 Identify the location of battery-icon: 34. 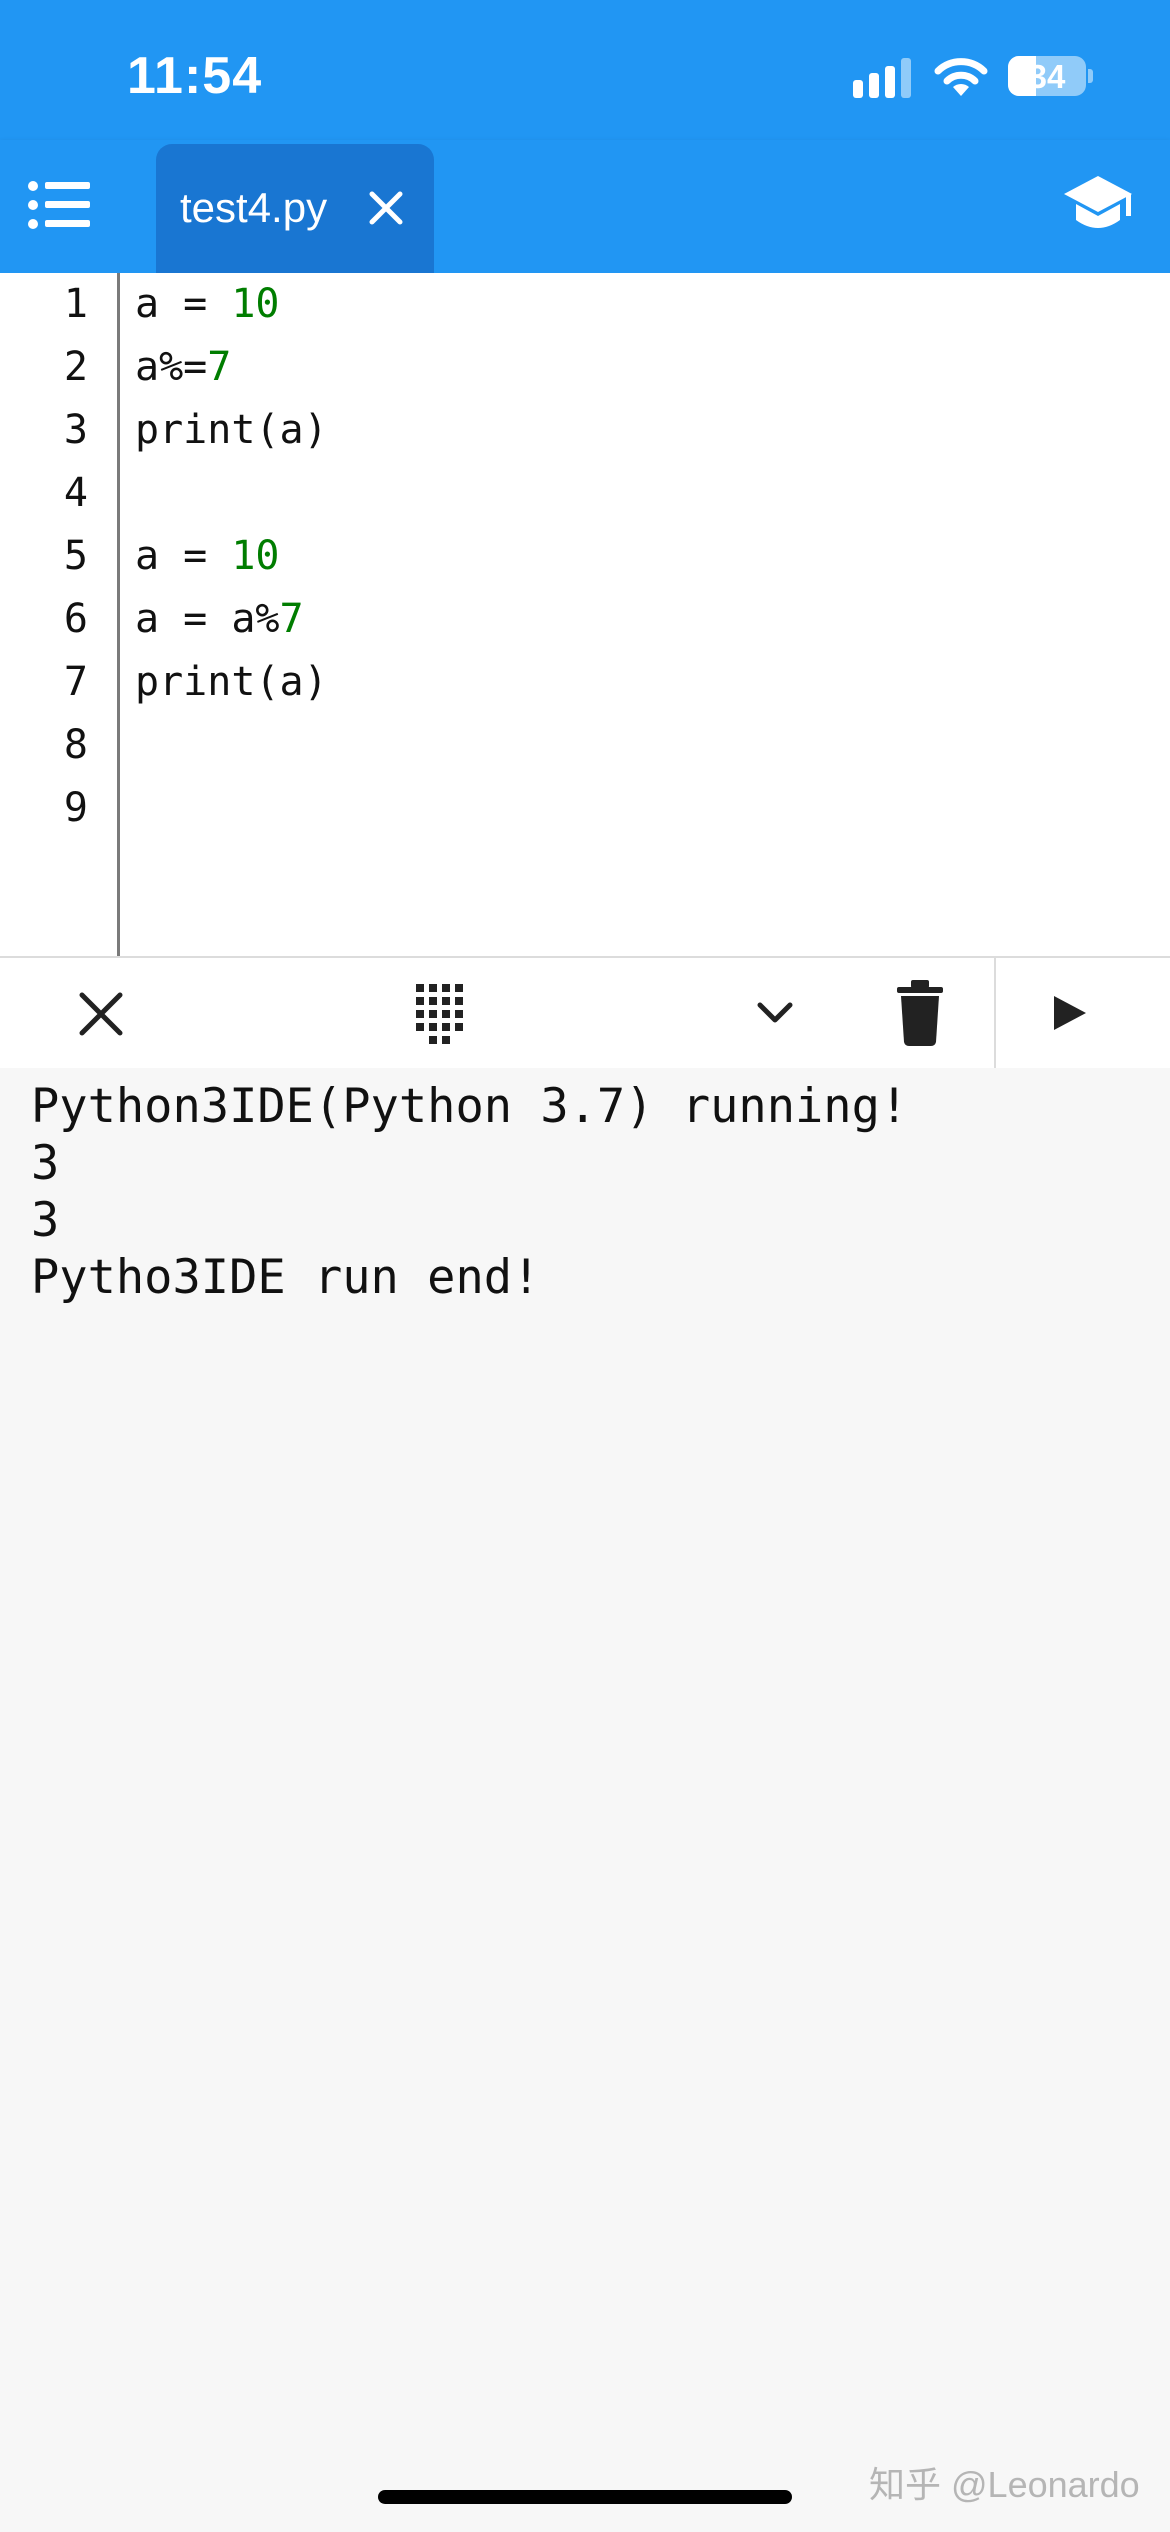
(1050, 76).